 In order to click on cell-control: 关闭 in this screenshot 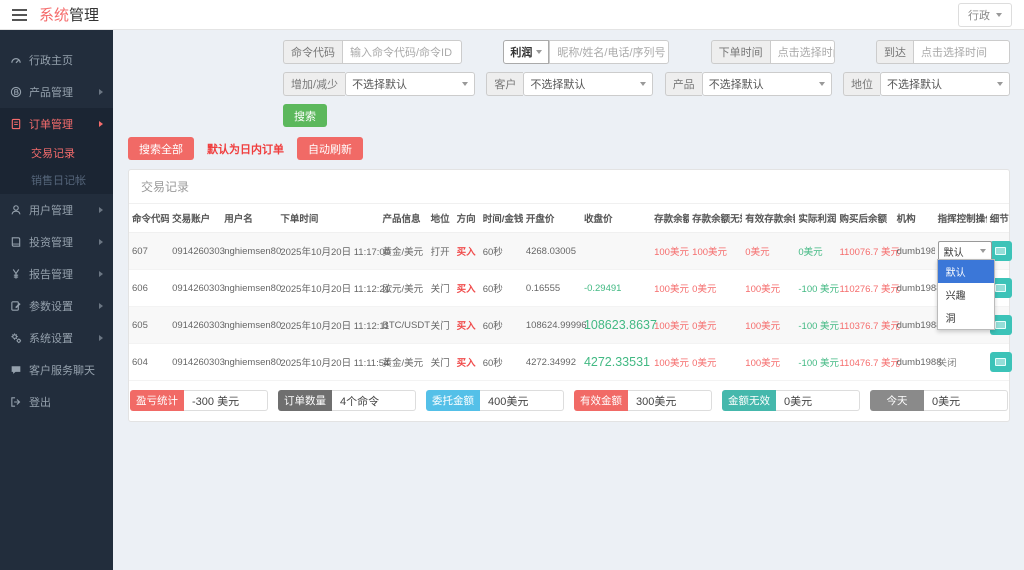, I will do `click(960, 362)`.